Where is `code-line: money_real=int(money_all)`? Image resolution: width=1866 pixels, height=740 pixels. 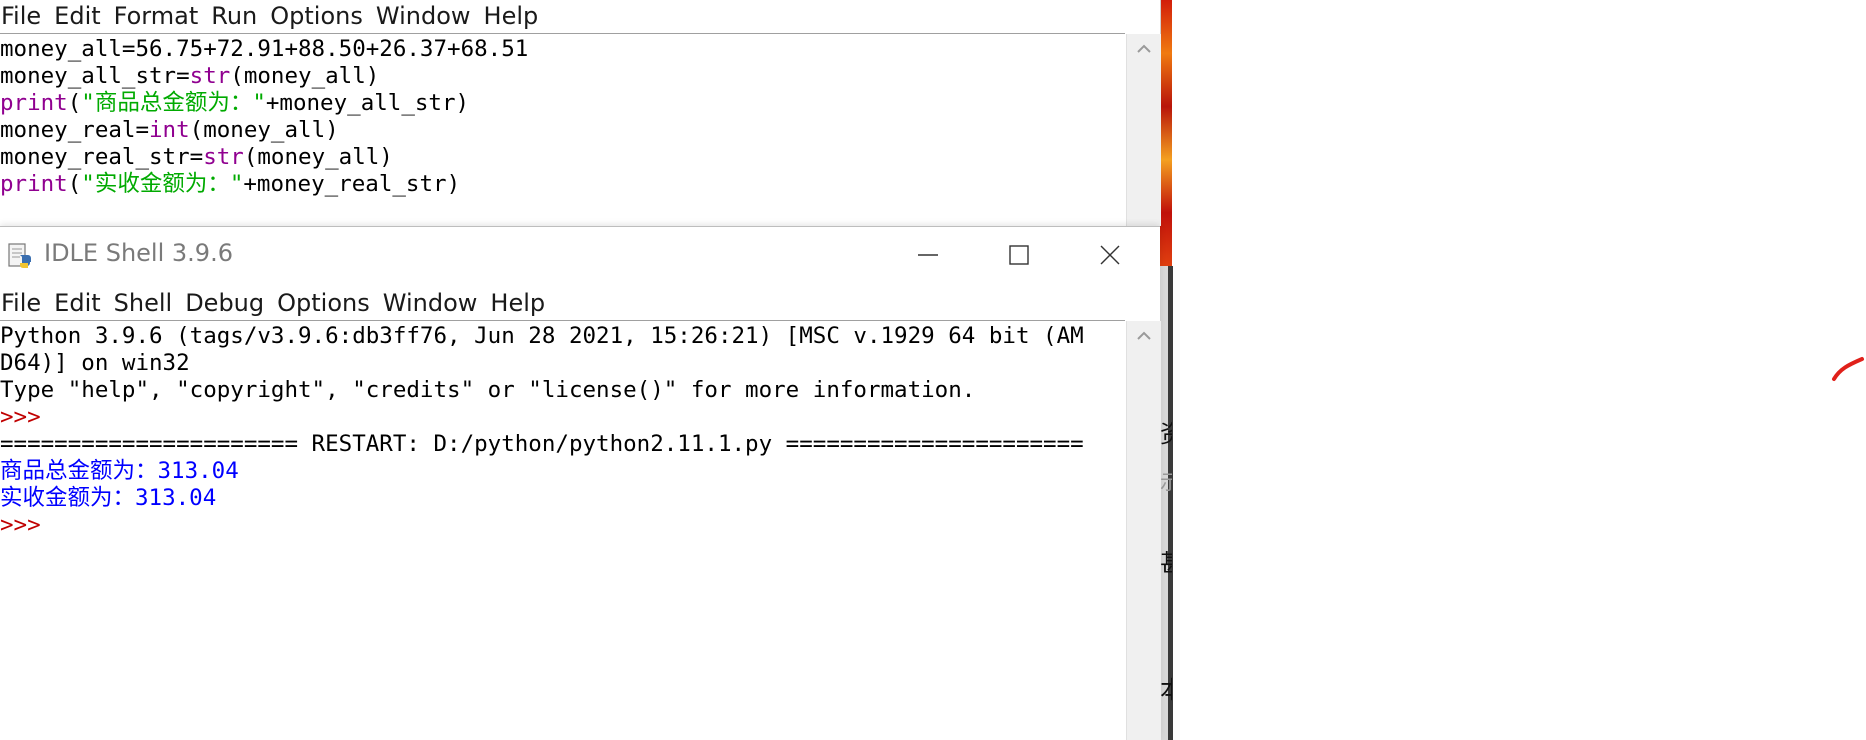 code-line: money_real=int(money_all) is located at coordinates (562, 130).